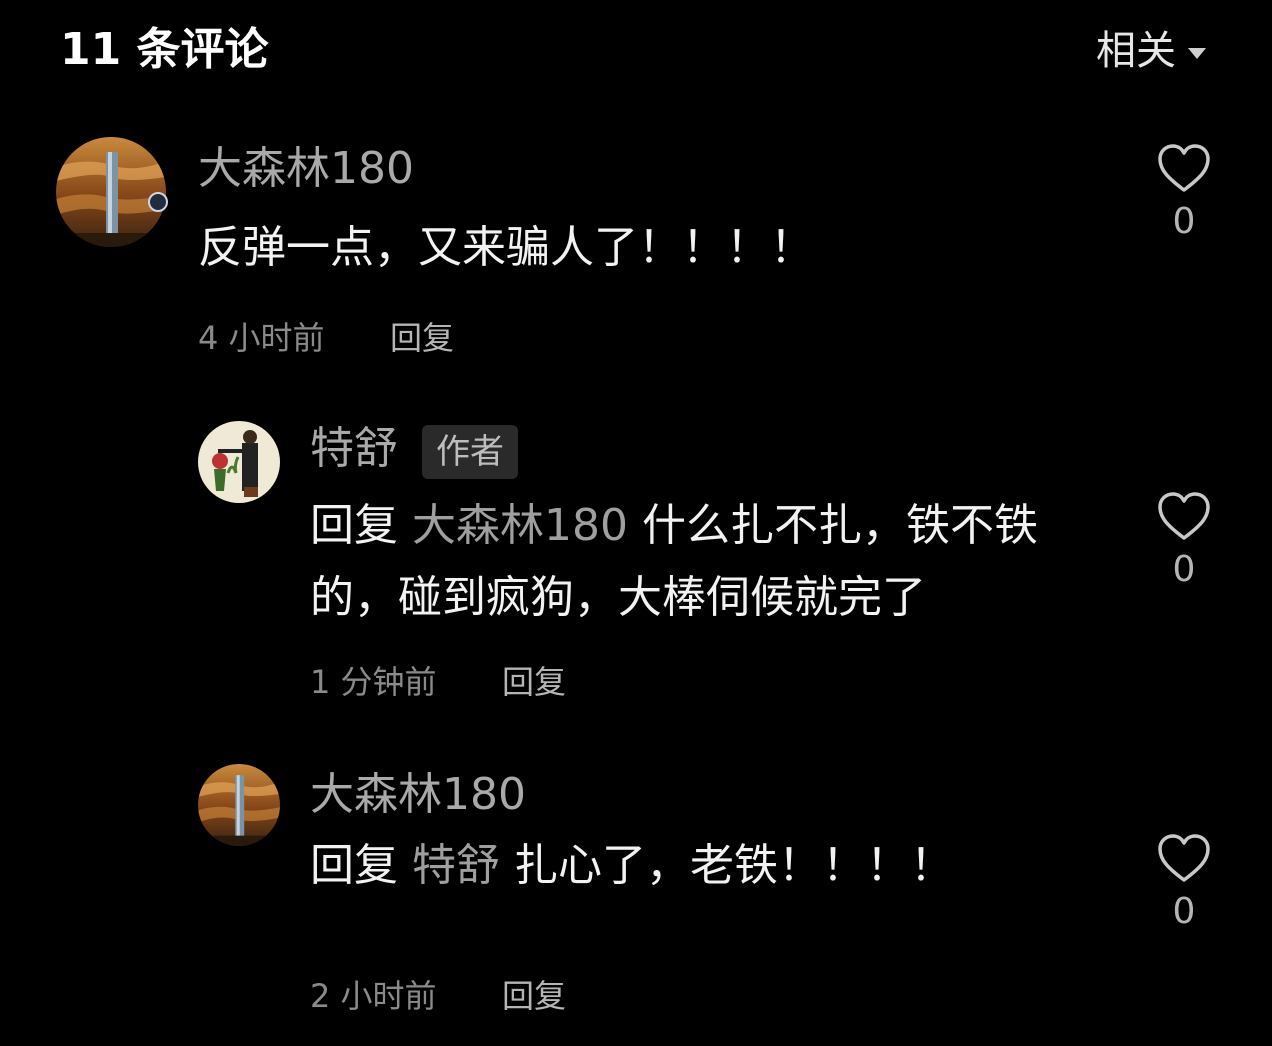 This screenshot has width=1272, height=1046. Describe the element at coordinates (720, 562) in the screenshot. I see `reply-text: 回复 大森林180 什么扎不扎，铁不铁 的，碰到疯狗，大棒伺候就完了` at that location.